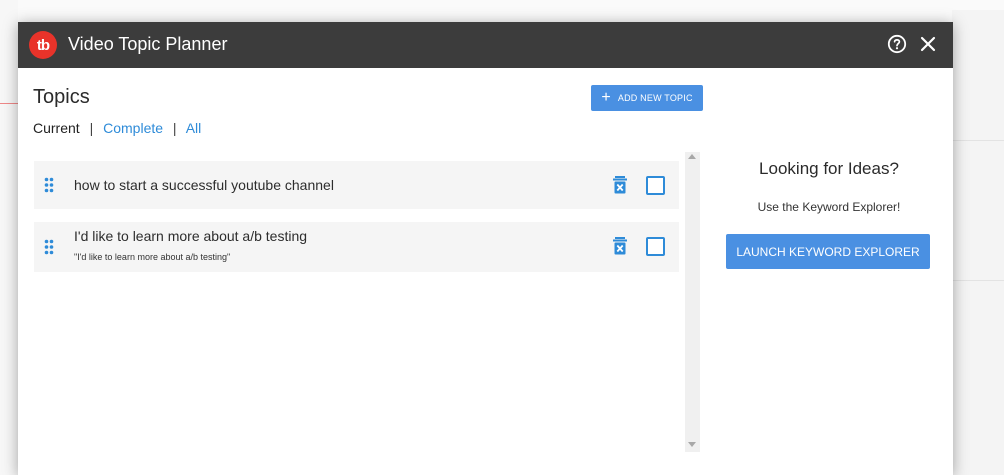 Image resolution: width=1004 pixels, height=475 pixels. I want to click on plus-icon: +, so click(606, 97).